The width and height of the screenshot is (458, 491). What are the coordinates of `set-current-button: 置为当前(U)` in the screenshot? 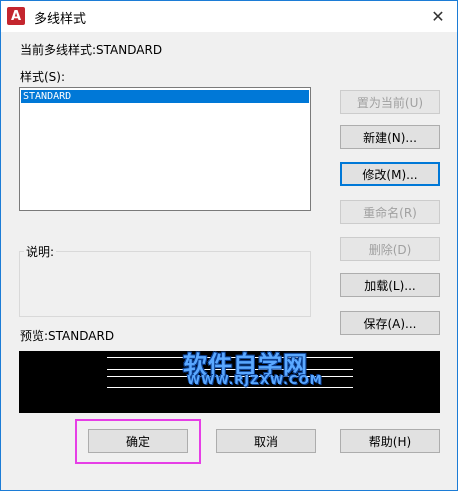 It's located at (390, 102).